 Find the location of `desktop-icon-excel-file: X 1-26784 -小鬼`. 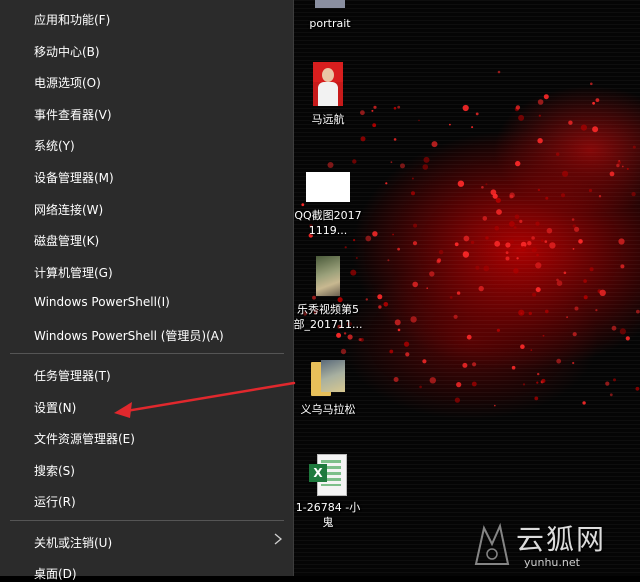

desktop-icon-excel-file: X 1-26784 -小鬼 is located at coordinates (328, 492).